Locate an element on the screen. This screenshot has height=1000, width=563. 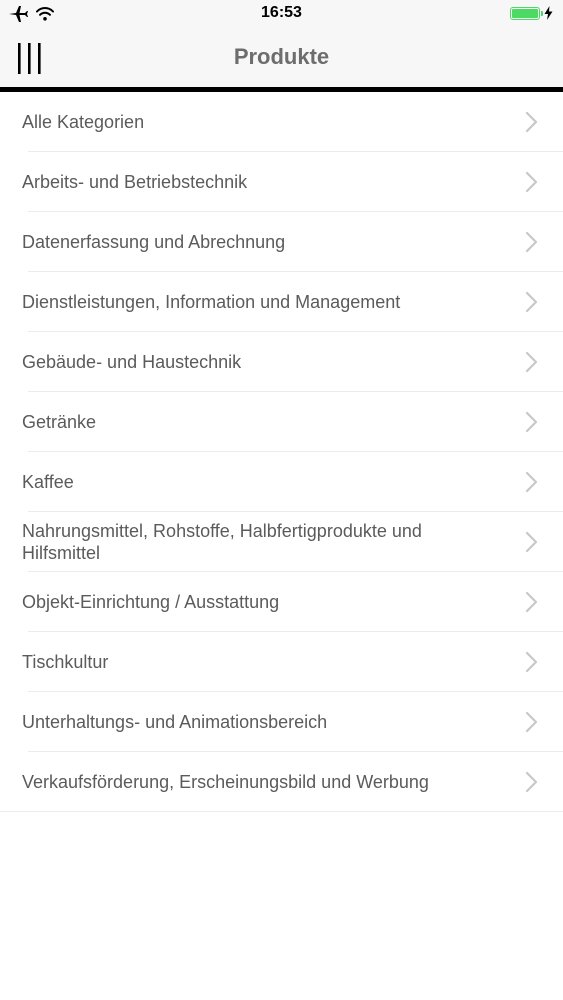
category-row-unterhaltung: Unterhaltungs- und Animationsbereich is located at coordinates (281, 722).